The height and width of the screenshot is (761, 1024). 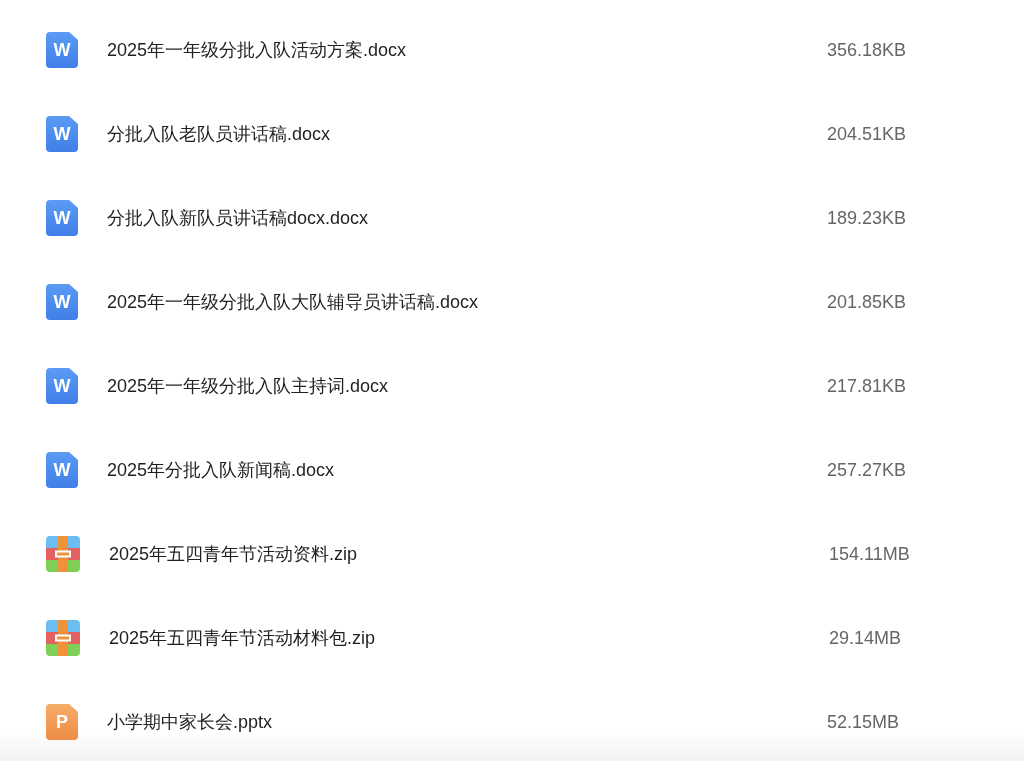 I want to click on file-size: 204.51KB, so click(x=867, y=134).